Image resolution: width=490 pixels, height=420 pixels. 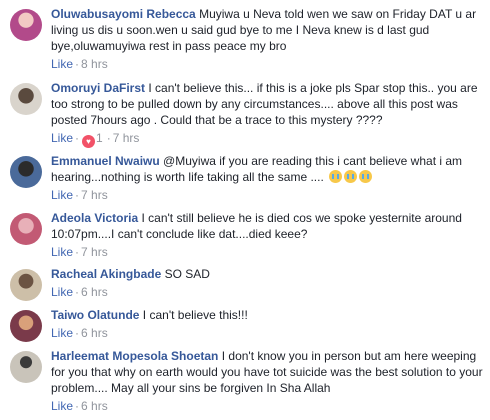 What do you see at coordinates (106, 274) in the screenshot?
I see `commenter-name: Racheal Akingbade` at bounding box center [106, 274].